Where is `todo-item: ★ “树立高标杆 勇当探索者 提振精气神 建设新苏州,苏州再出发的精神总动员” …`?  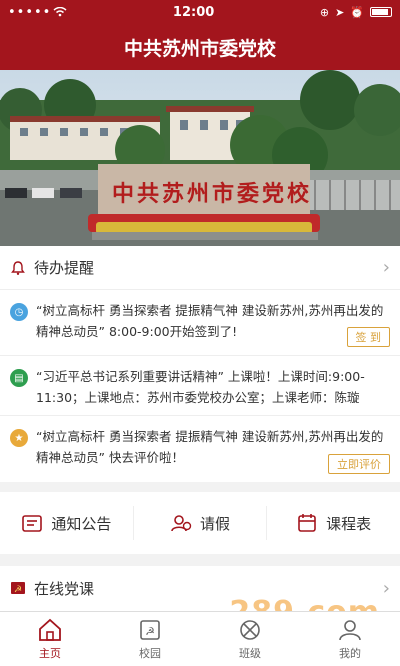
todo-item: ★ “树立高标杆 勇当探索者 提振精气神 建设新苏州,苏州再出发的精神总动员” … is located at coordinates (200, 449).